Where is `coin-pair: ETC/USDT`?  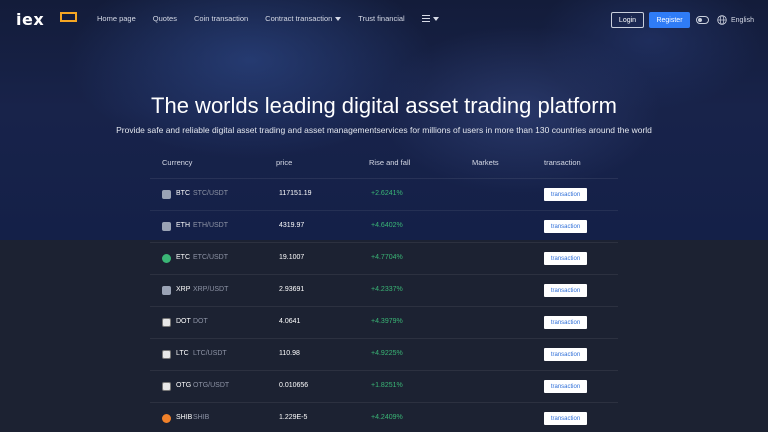 coin-pair: ETC/USDT is located at coordinates (210, 257).